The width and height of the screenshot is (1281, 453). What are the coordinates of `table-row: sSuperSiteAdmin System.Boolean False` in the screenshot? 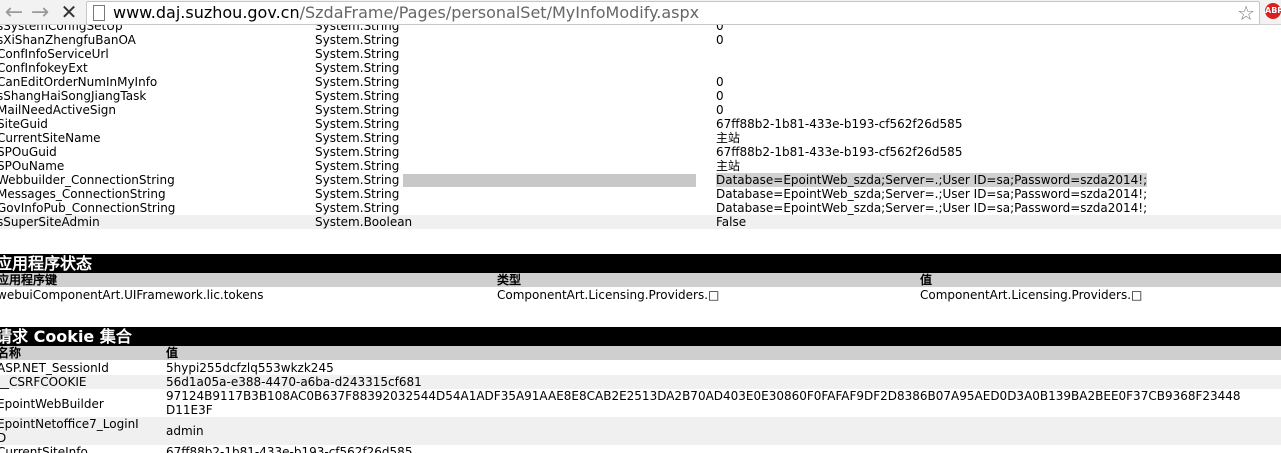 It's located at (640, 222).